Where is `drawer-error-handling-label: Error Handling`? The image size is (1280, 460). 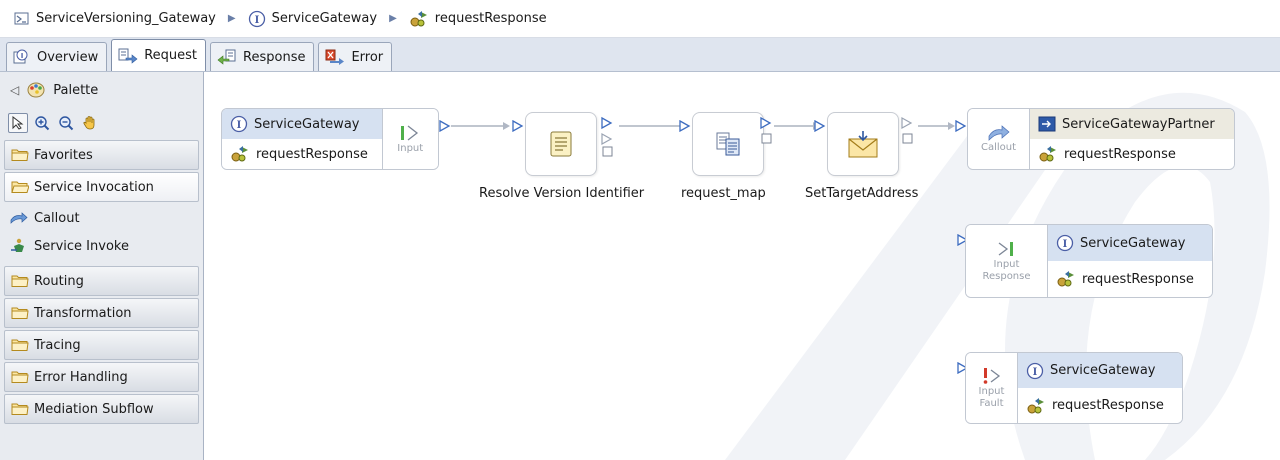 drawer-error-handling-label: Error Handling is located at coordinates (81, 377).